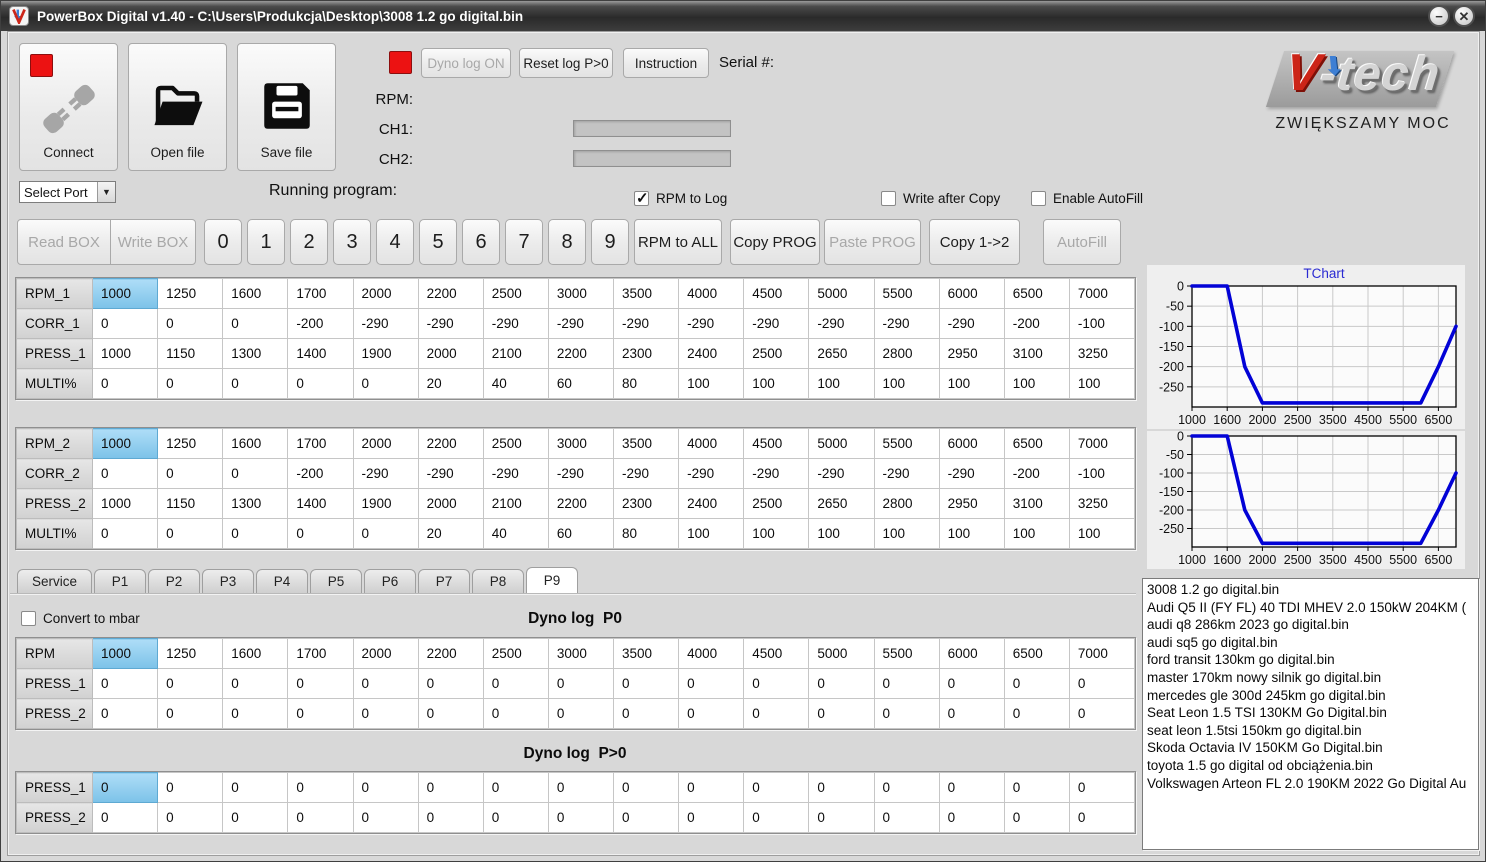  What do you see at coordinates (385, 503) in the screenshot?
I see `table-cell: 1900` at bounding box center [385, 503].